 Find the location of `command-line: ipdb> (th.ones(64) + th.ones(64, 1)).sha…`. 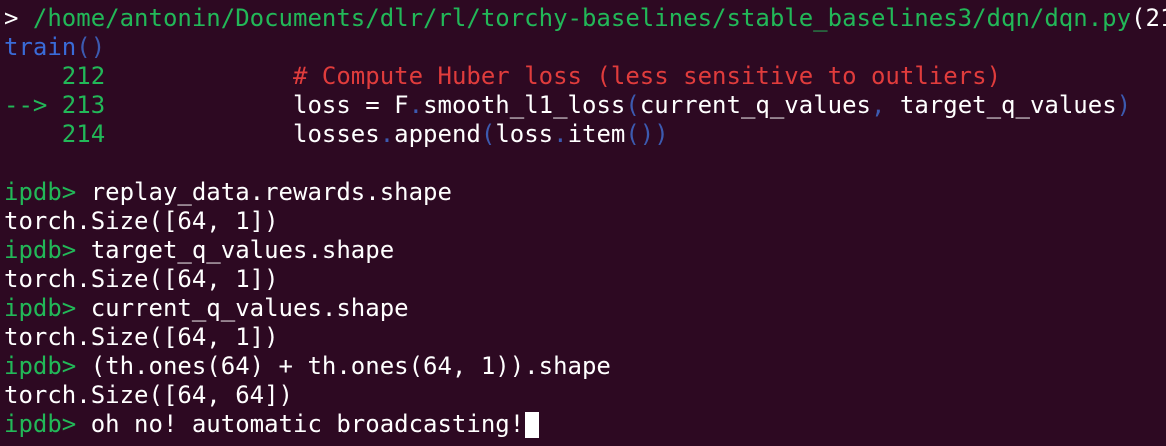

command-line: ipdb> (th.ones(64) + th.ones(64, 1)).sha… is located at coordinates (583, 366).